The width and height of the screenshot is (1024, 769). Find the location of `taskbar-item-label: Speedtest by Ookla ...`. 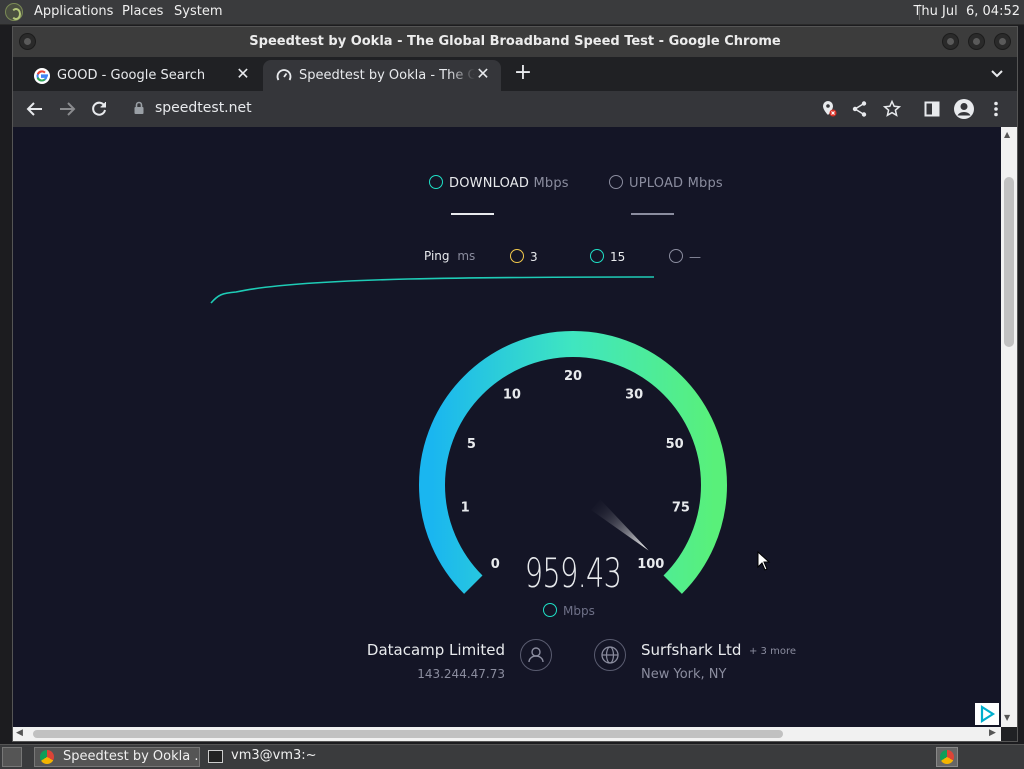

taskbar-item-label: Speedtest by Ookla ... is located at coordinates (131, 756).